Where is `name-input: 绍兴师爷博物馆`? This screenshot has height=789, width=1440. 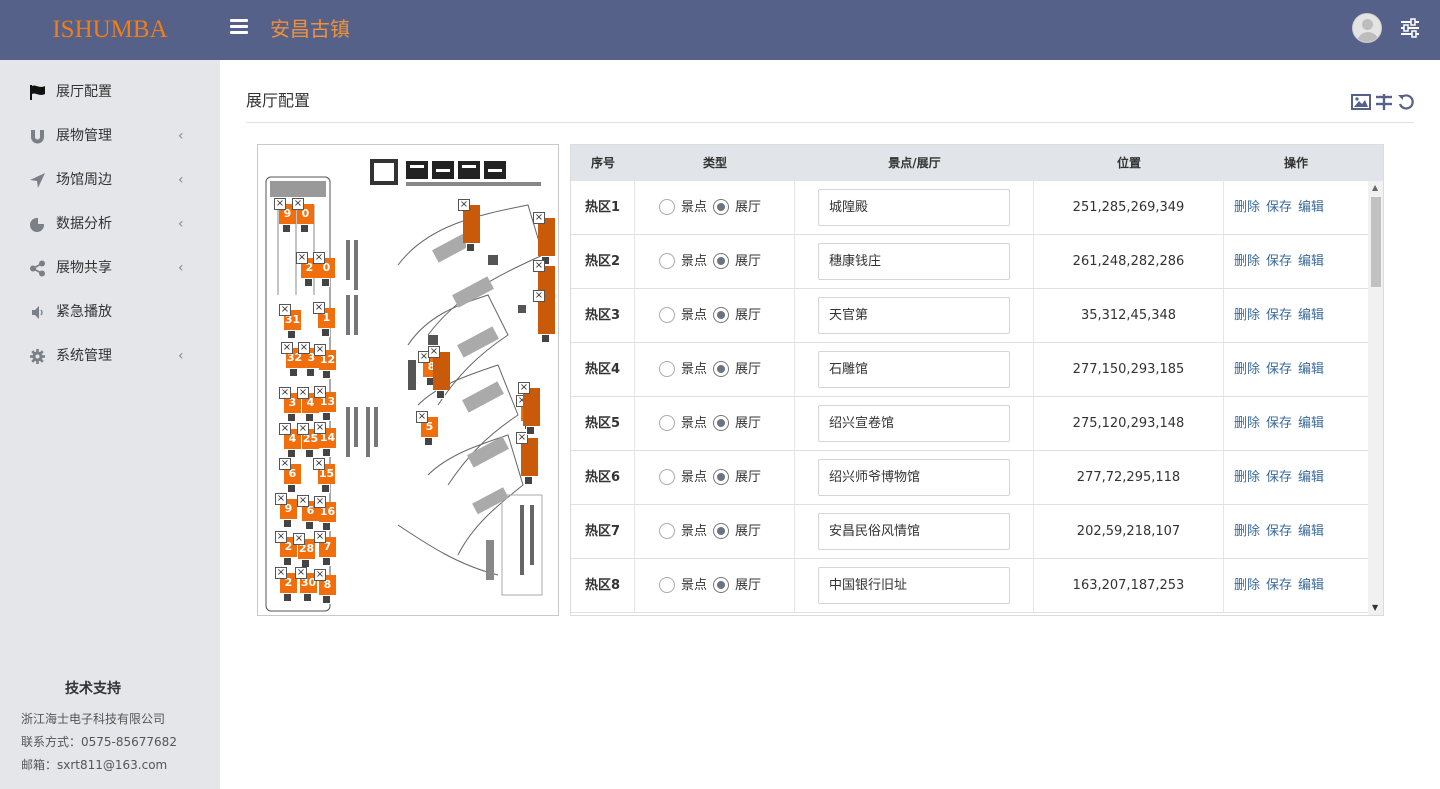 name-input: 绍兴师爷博物馆 is located at coordinates (914, 477).